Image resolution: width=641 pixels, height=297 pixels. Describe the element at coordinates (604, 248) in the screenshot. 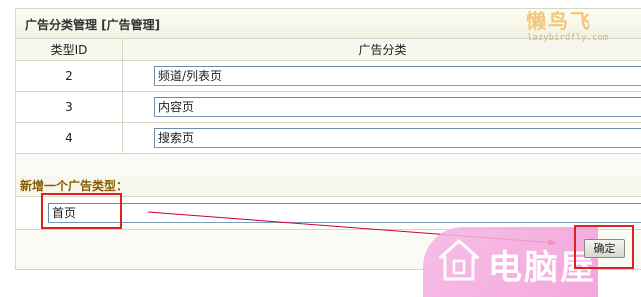

I see `confirm-button: 确定` at that location.